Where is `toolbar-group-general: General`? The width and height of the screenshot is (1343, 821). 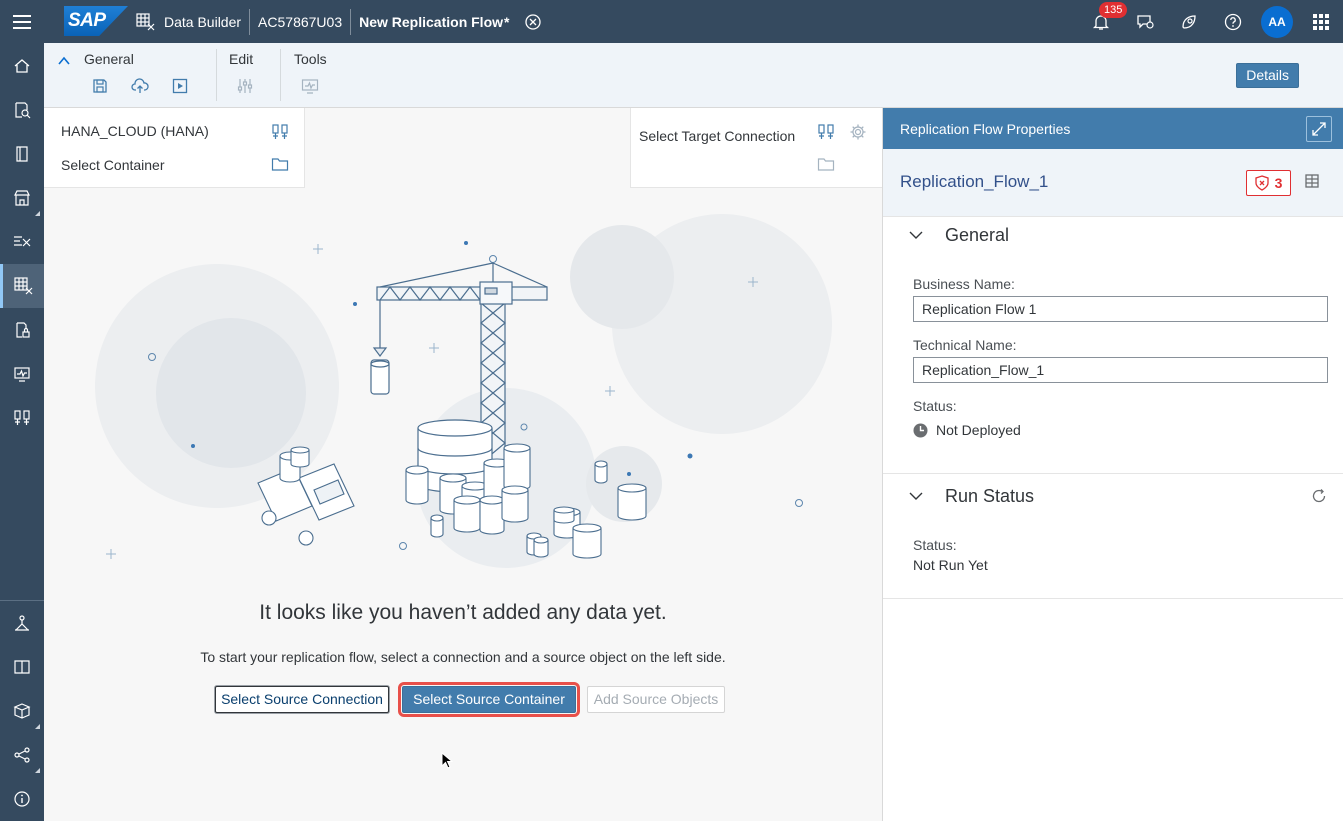 toolbar-group-general: General is located at coordinates (130, 75).